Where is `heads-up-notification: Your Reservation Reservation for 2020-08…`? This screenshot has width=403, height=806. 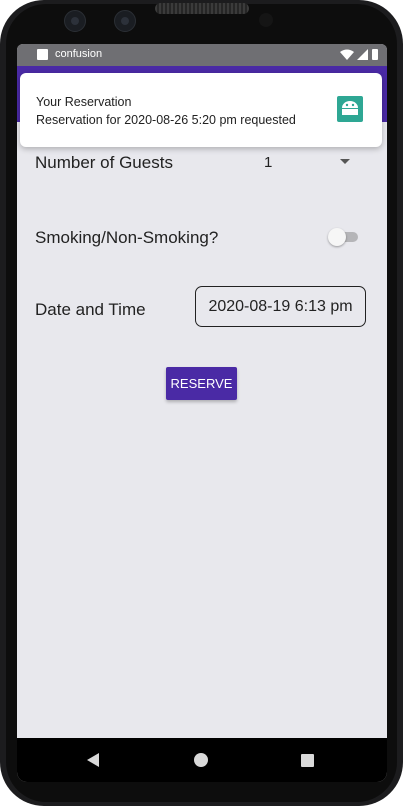 heads-up-notification: Your Reservation Reservation for 2020-08… is located at coordinates (201, 110).